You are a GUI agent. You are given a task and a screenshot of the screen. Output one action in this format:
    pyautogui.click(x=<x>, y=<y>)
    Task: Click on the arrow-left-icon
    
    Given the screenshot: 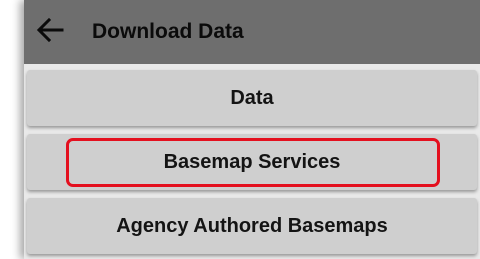 What is the action you would take?
    pyautogui.click(x=50, y=32)
    